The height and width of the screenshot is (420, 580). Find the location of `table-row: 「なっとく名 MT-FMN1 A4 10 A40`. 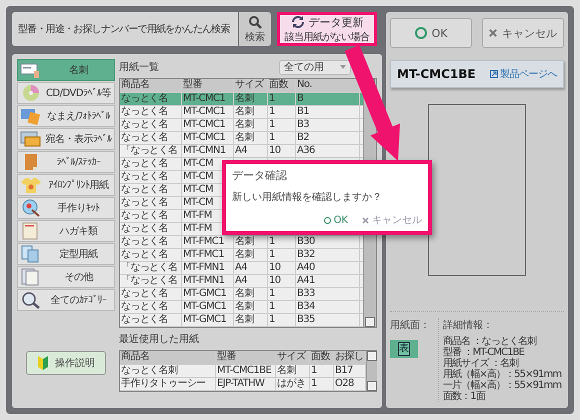

table-row: 「なっとく名 MT-FMN1 A4 10 A40 is located at coordinates (241, 268).